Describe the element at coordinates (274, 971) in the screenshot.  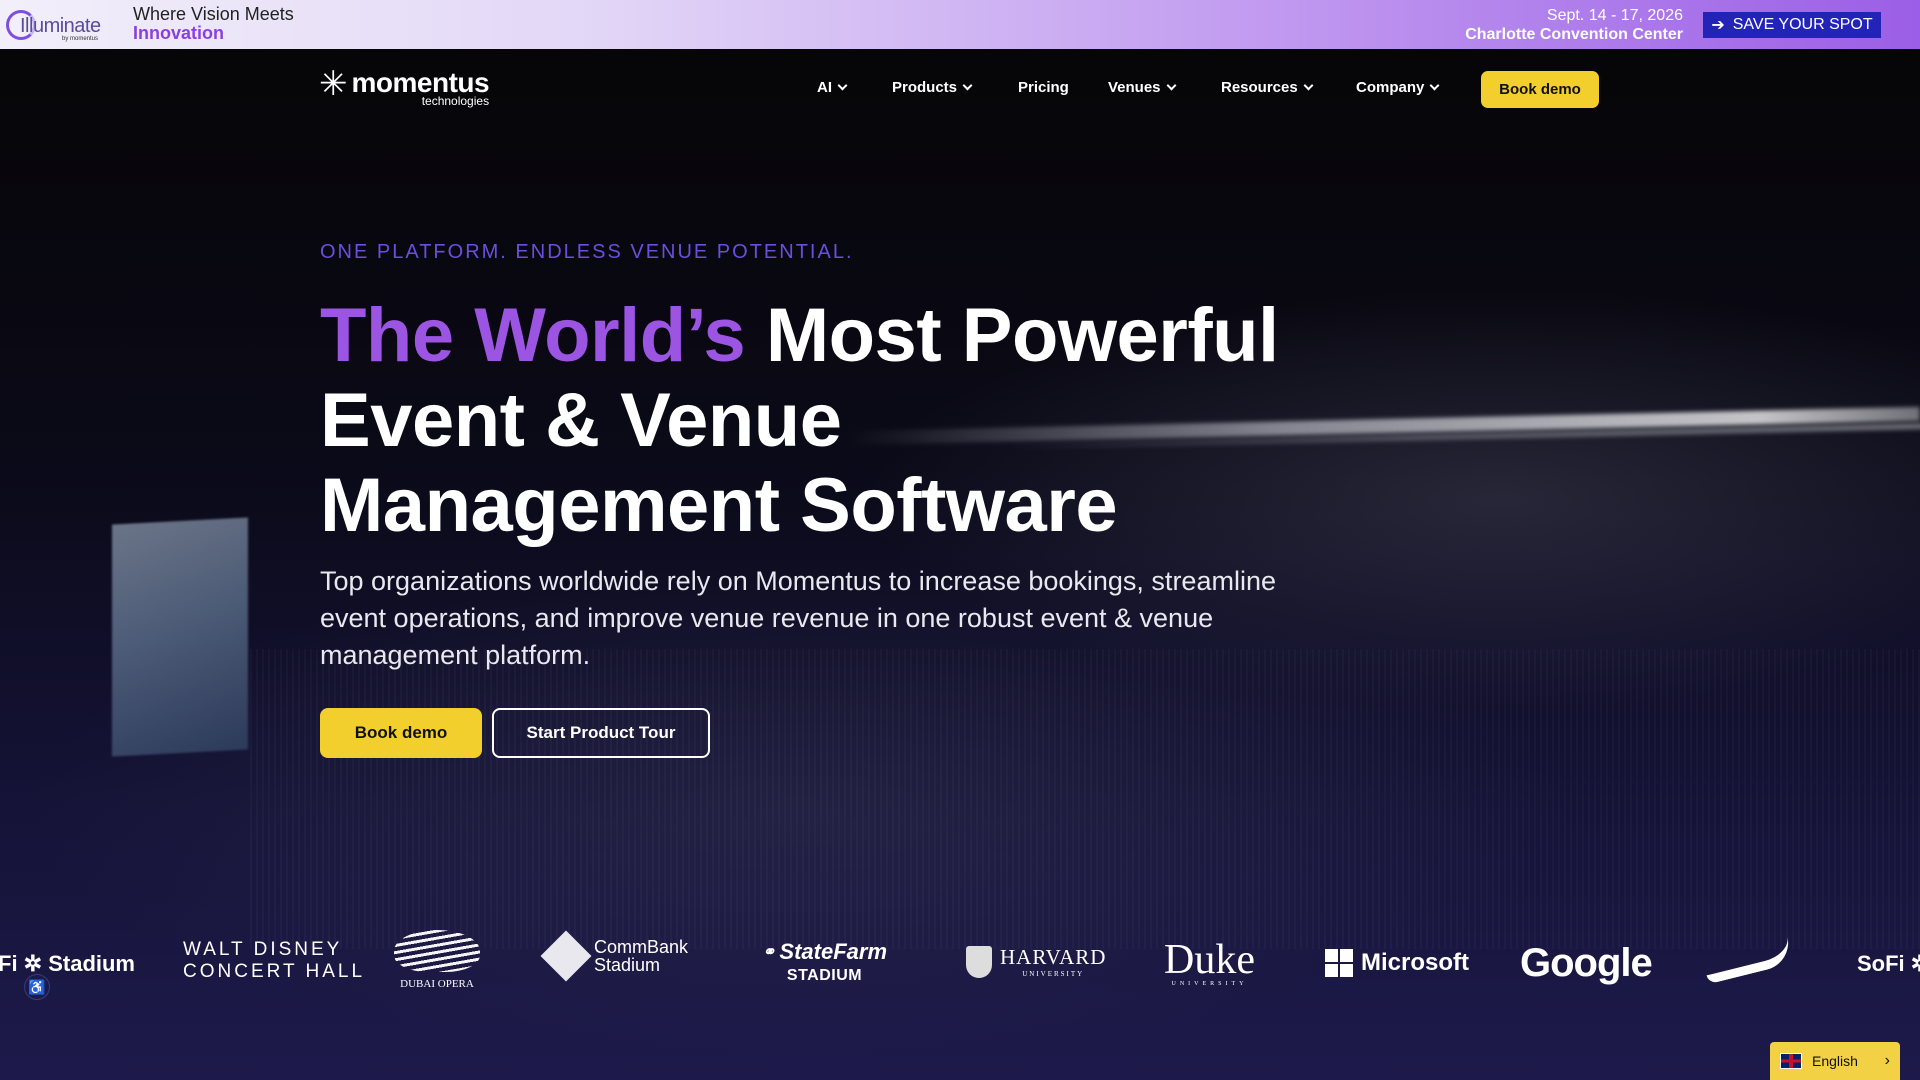
I see `disney-line2: CONCERT HALL` at that location.